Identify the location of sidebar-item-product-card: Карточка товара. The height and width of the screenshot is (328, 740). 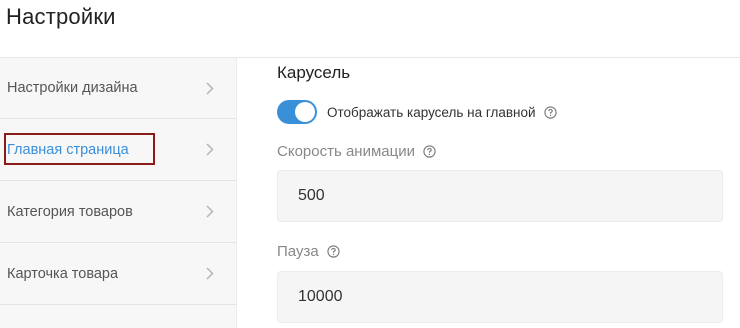
(118, 274).